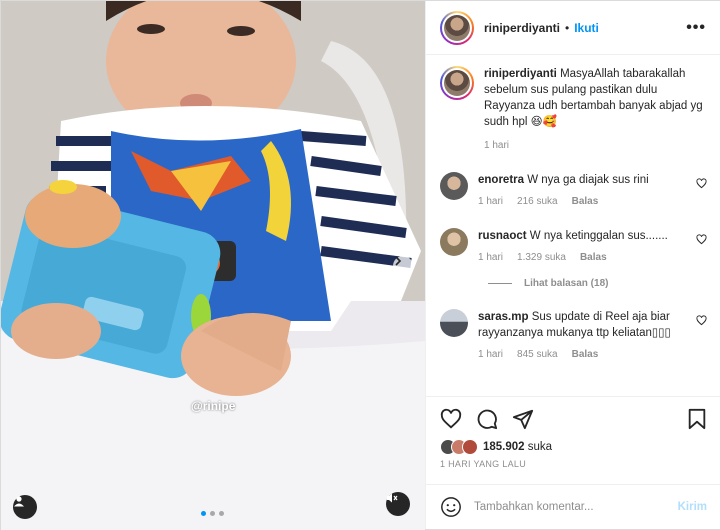 The width and height of the screenshot is (720, 530). What do you see at coordinates (457, 83) in the screenshot?
I see `caption-avatar` at bounding box center [457, 83].